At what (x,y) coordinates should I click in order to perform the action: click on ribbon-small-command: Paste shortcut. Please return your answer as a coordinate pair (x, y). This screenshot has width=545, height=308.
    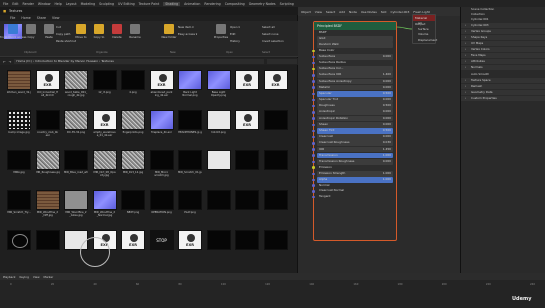
    Looking at the image, I should click on (66, 41).